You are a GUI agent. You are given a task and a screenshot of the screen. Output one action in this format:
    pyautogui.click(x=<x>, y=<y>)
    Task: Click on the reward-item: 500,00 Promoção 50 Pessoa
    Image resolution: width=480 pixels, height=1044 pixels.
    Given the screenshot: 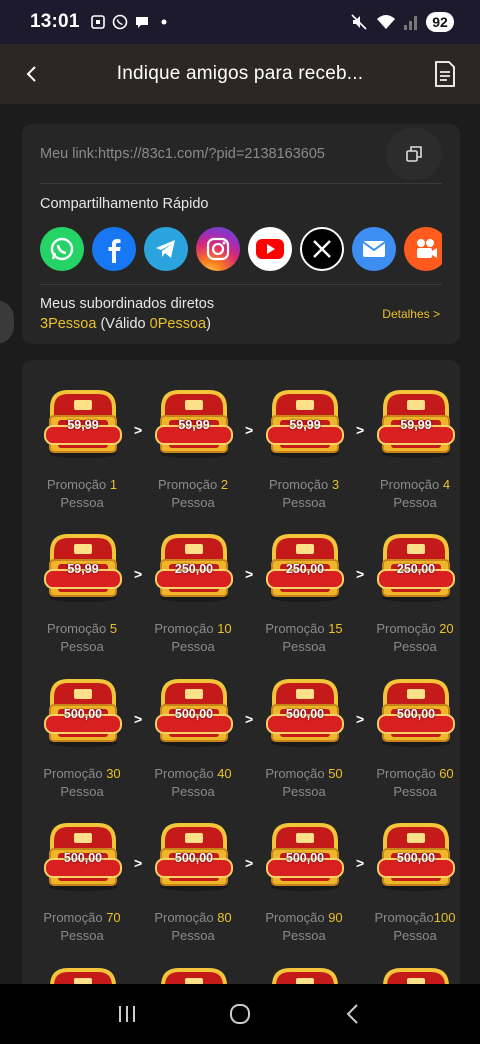 What is the action you would take?
    pyautogui.click(x=304, y=728)
    